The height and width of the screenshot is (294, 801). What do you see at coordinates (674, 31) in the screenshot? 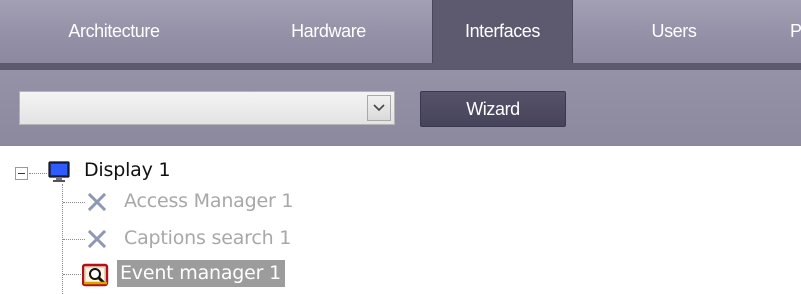
I see `tab-users: Users` at bounding box center [674, 31].